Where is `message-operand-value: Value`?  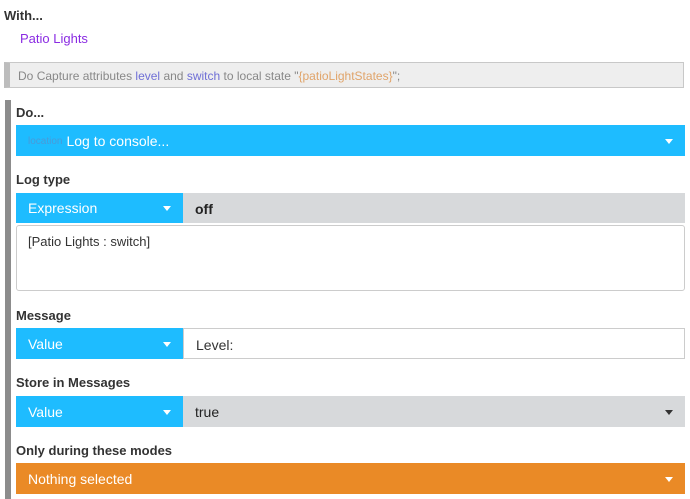
message-operand-value: Value is located at coordinates (45, 343).